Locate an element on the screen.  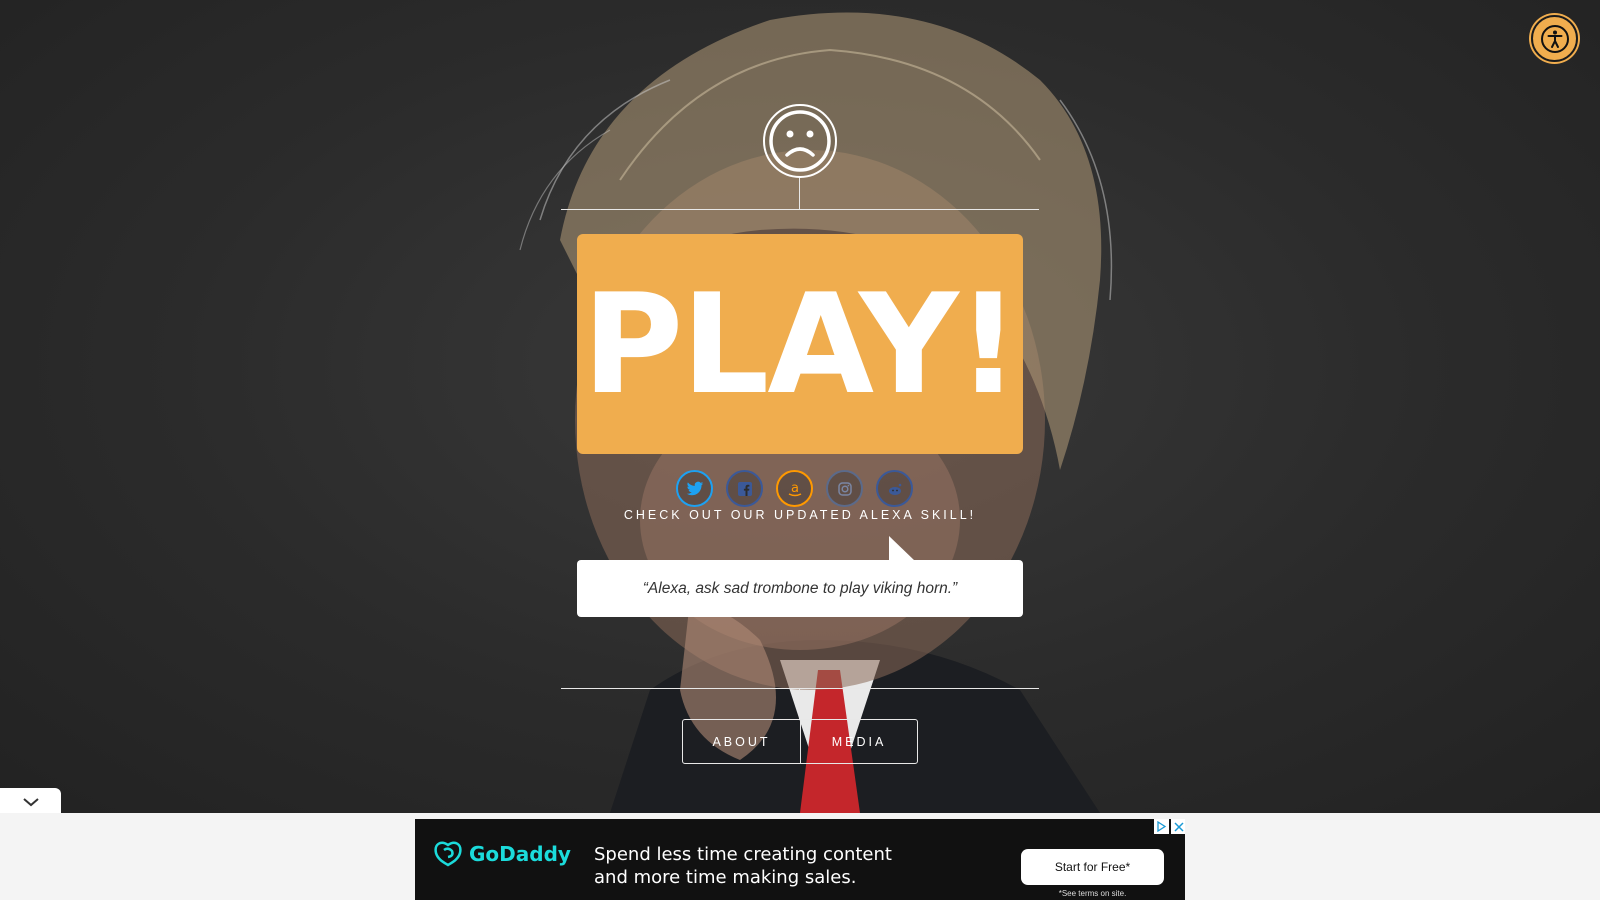
accessibility-button is located at coordinates (1554, 38).